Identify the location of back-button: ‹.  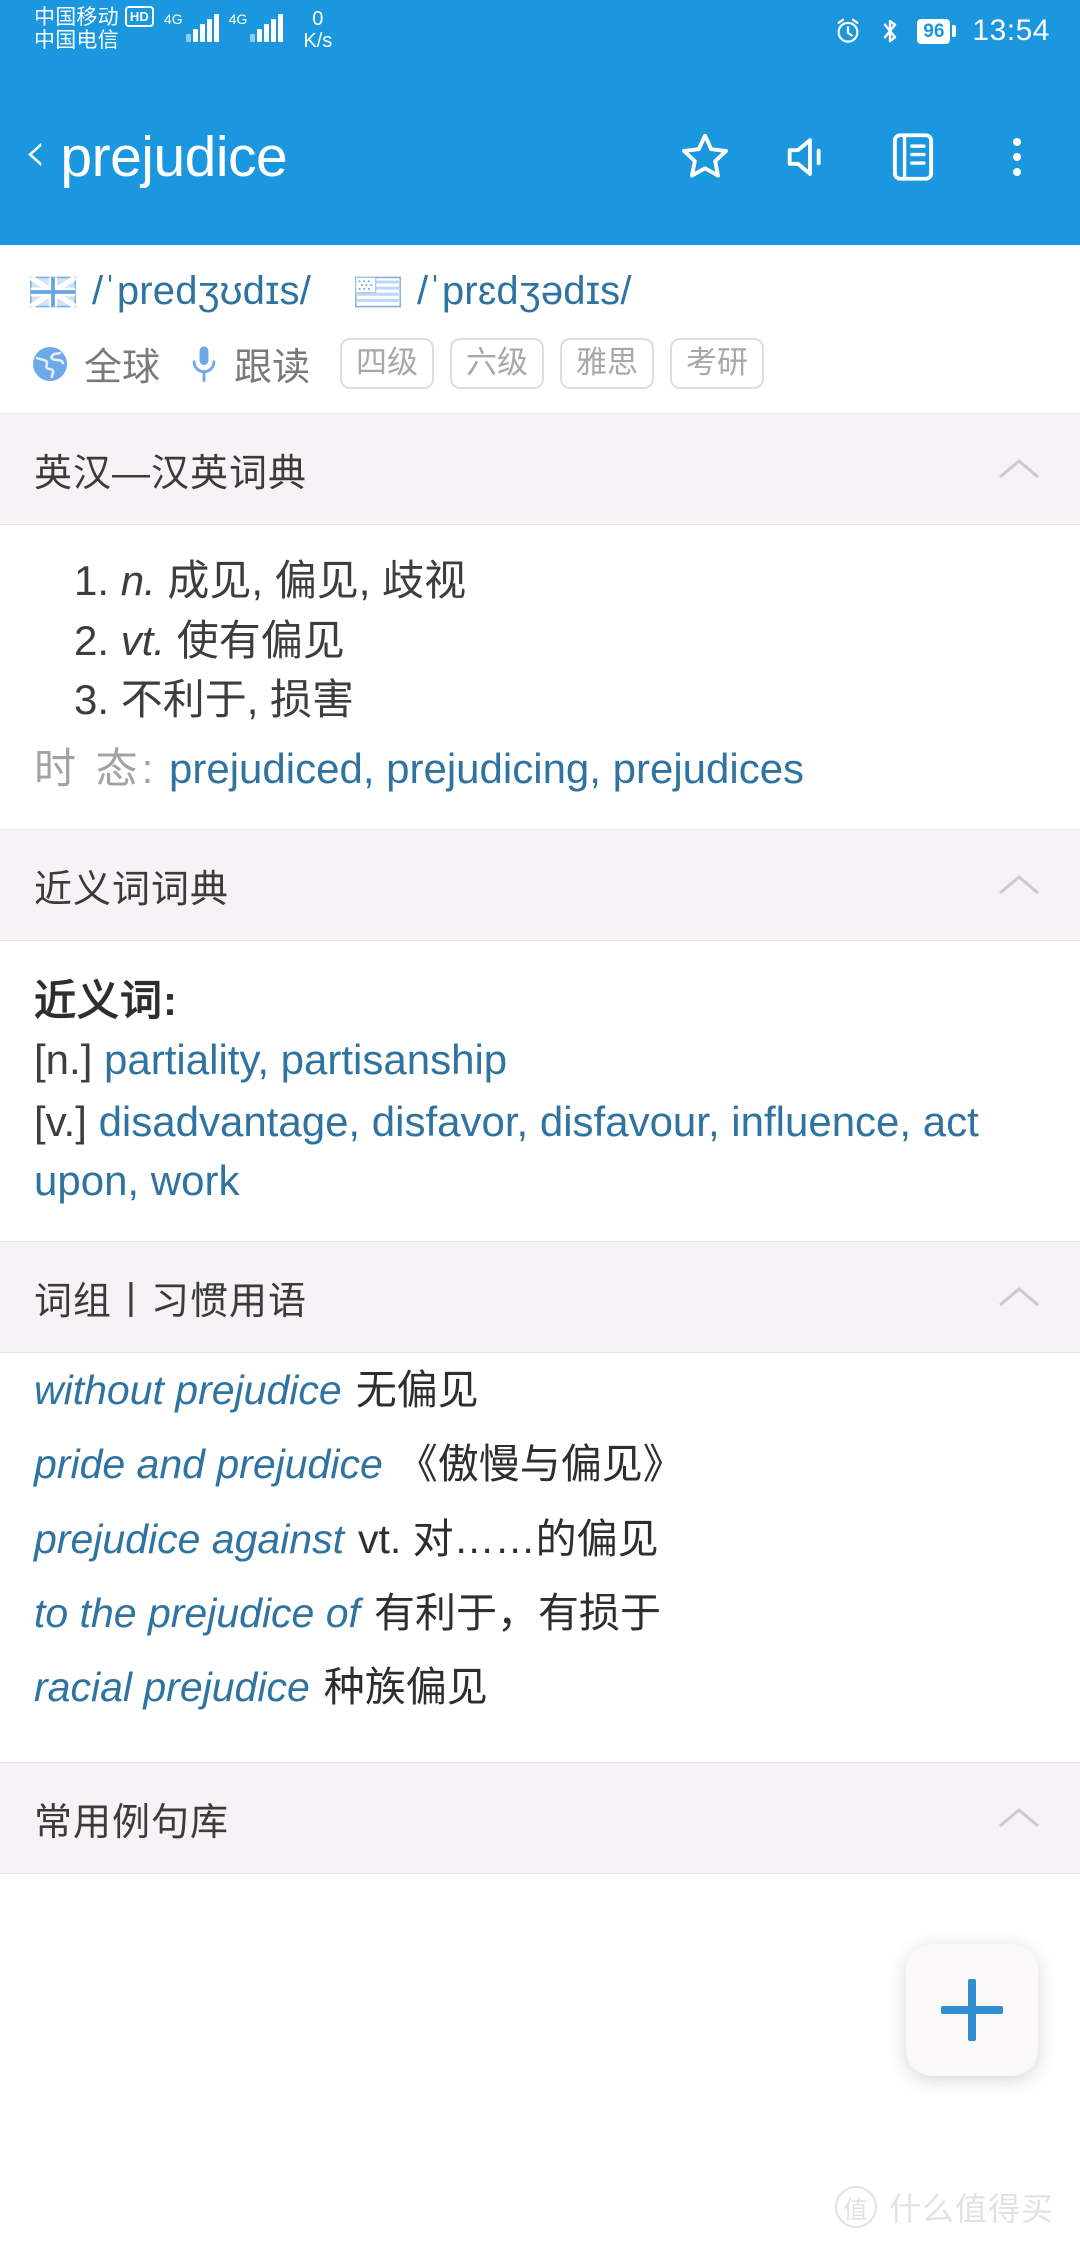
(35, 156).